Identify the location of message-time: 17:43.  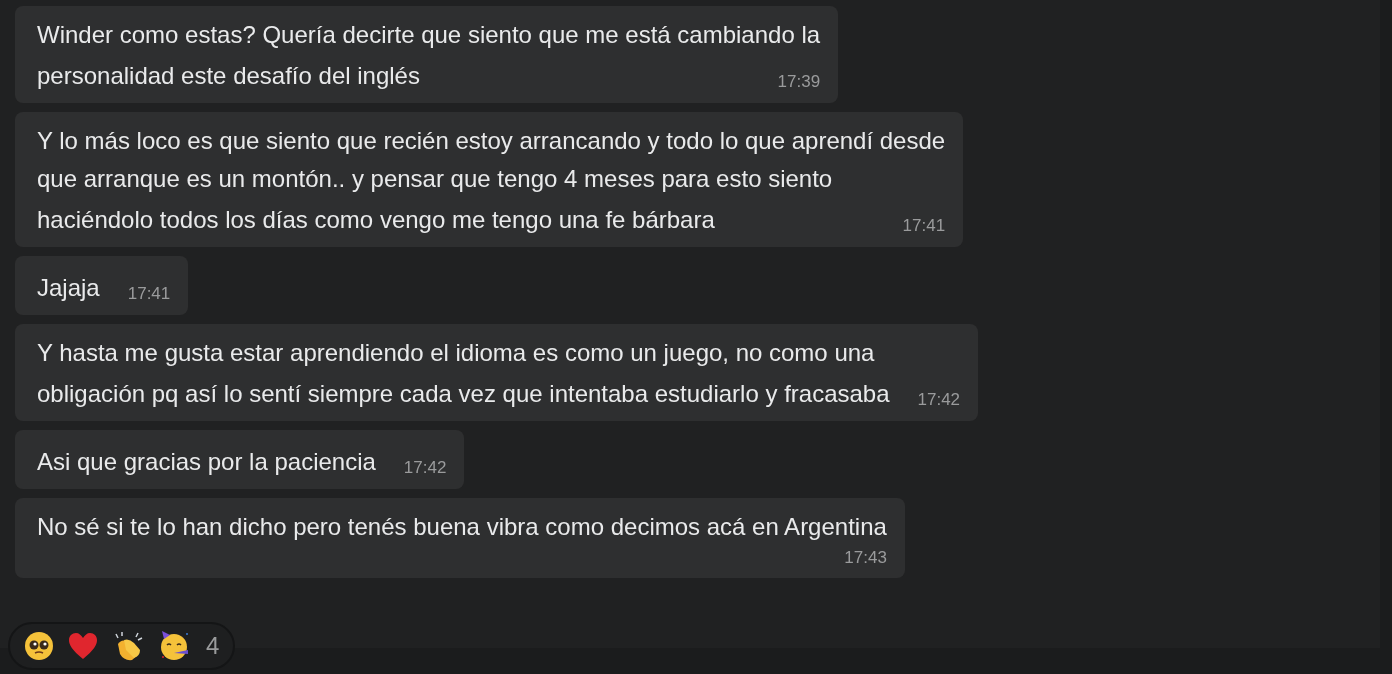
(865, 558).